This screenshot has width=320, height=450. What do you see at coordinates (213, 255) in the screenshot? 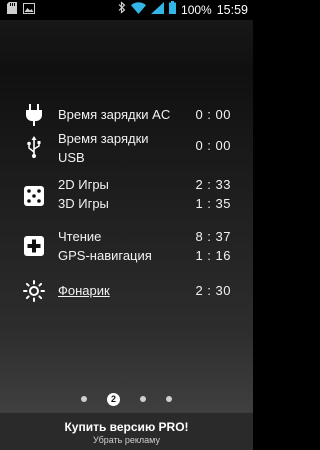
I see `gps-navigation-value: 1 : 16` at bounding box center [213, 255].